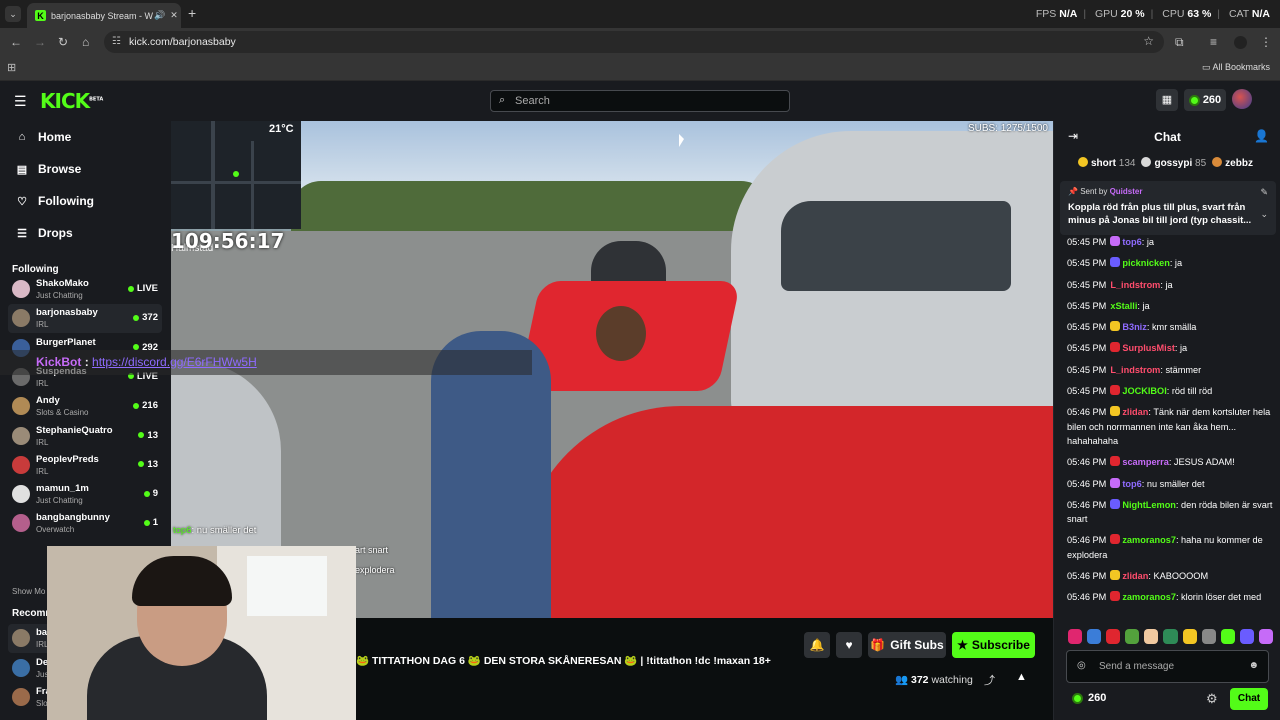 This screenshot has height=720, width=1280. Describe the element at coordinates (62, 283) in the screenshot. I see `channel-name: ShakoMako` at that location.